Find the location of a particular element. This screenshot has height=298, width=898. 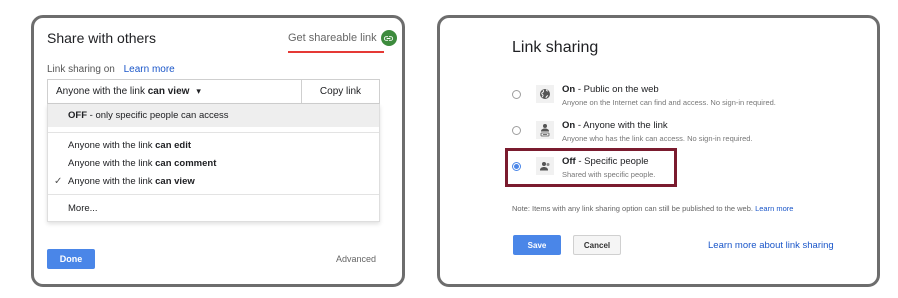

menu-item-can-edit: Anyone with the link can edit is located at coordinates (213, 145).